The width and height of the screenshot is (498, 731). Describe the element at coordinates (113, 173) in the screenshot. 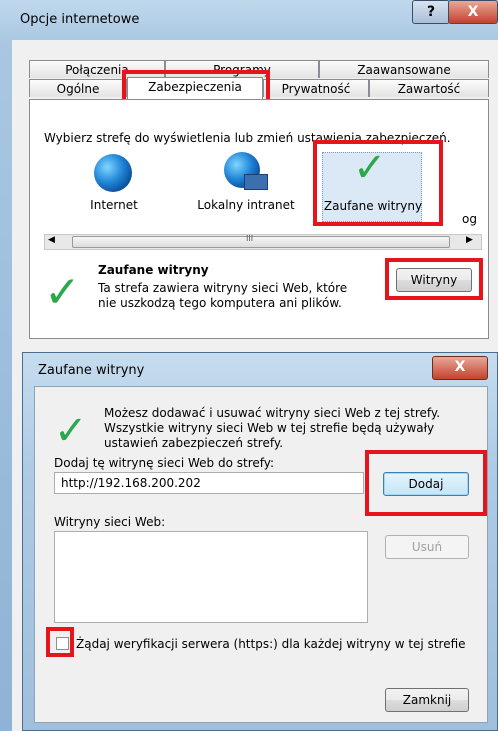

I see `globe-icon` at that location.